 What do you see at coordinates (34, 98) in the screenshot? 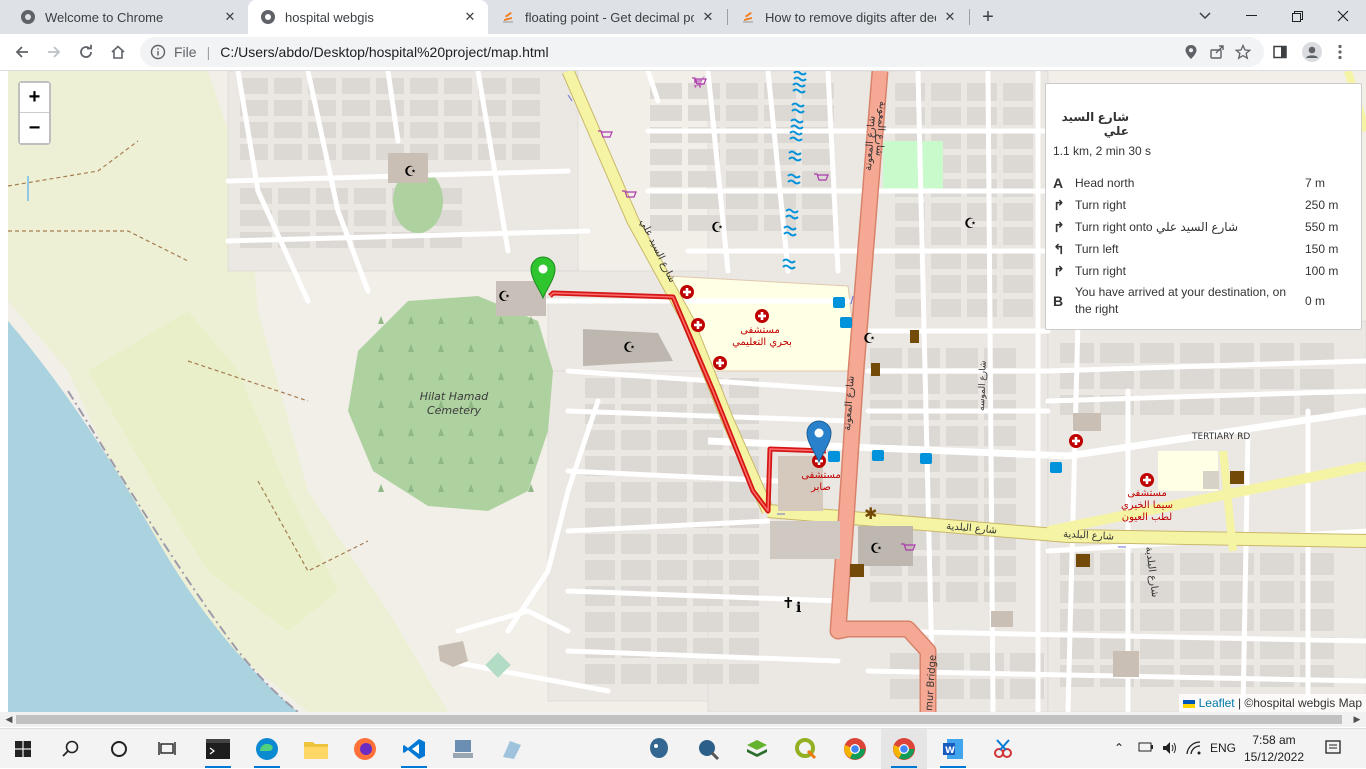
I see `zoom-in-button: +` at bounding box center [34, 98].